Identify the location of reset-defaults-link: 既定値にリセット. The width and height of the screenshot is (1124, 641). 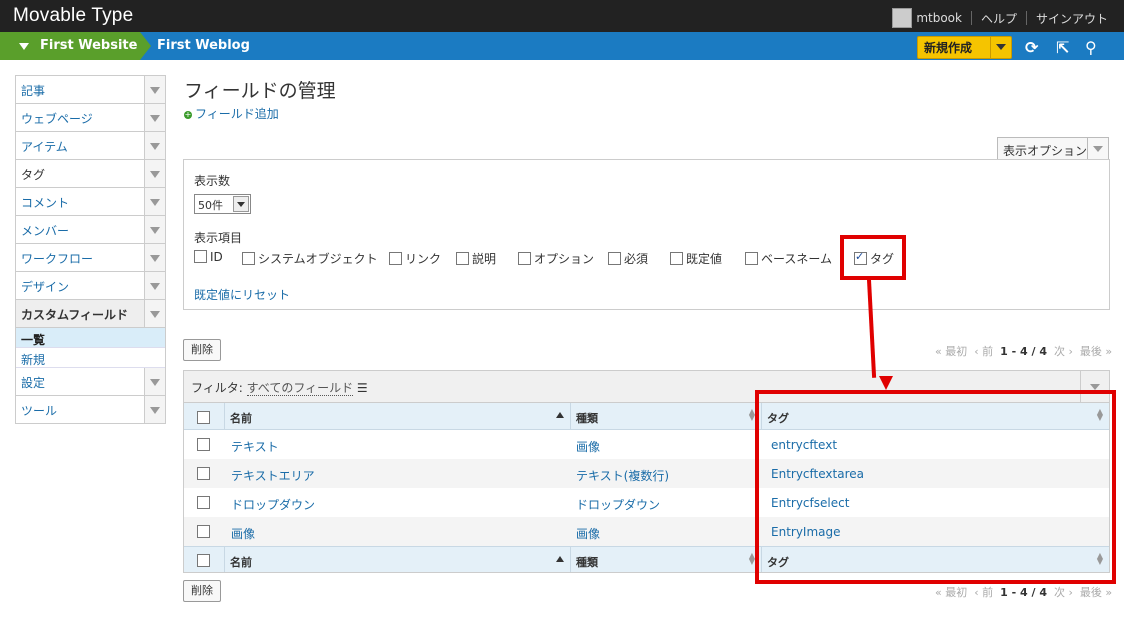
(242, 294).